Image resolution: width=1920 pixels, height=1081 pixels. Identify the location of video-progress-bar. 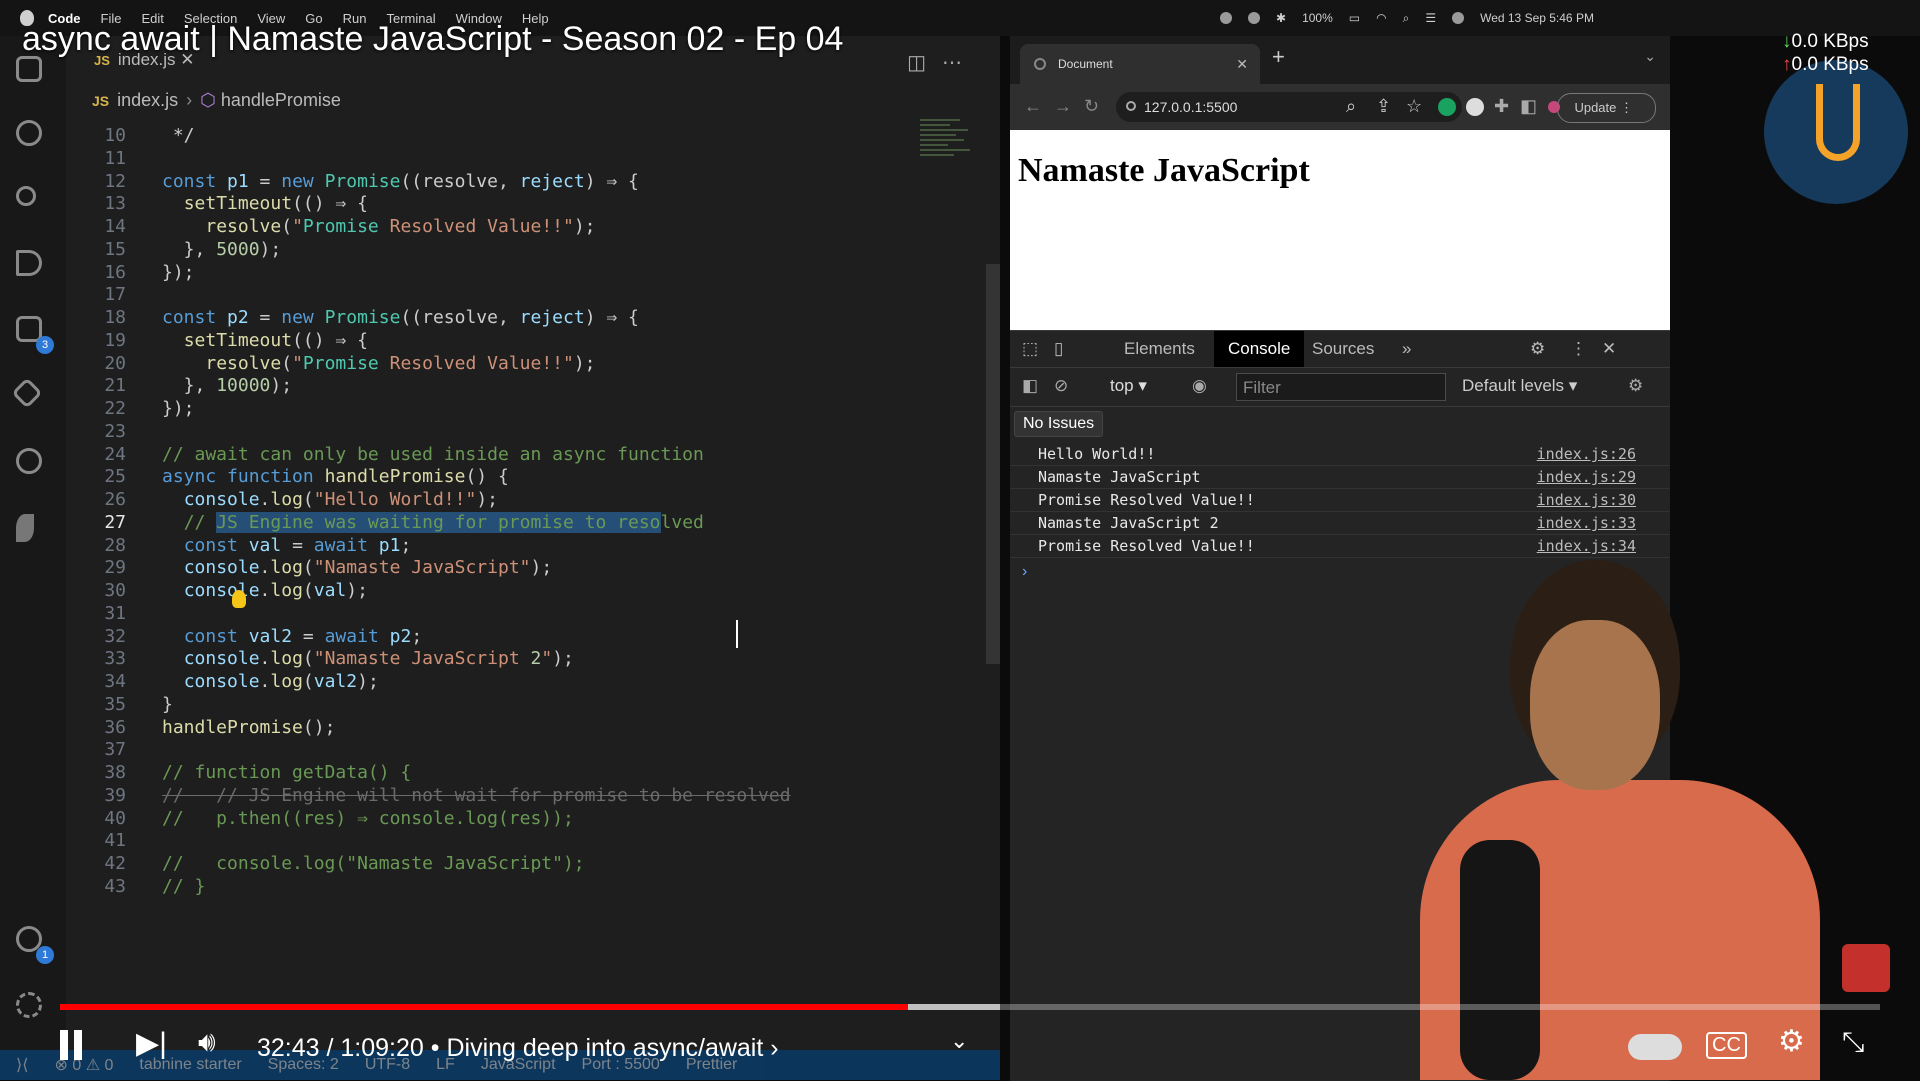
(970, 1007).